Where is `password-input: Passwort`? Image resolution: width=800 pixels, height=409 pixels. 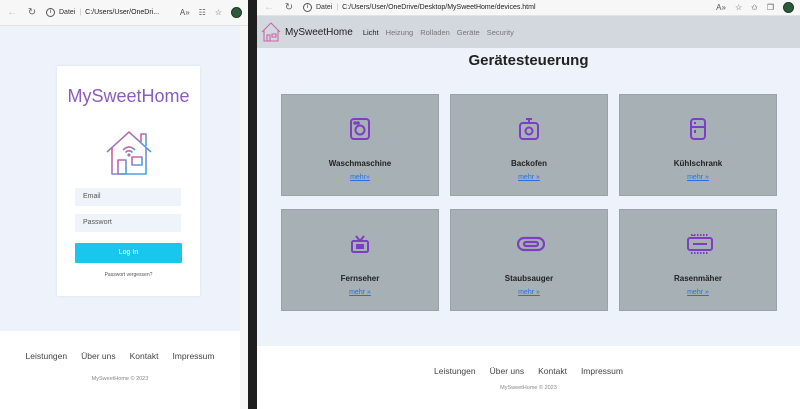
password-input: Passwort is located at coordinates (128, 223).